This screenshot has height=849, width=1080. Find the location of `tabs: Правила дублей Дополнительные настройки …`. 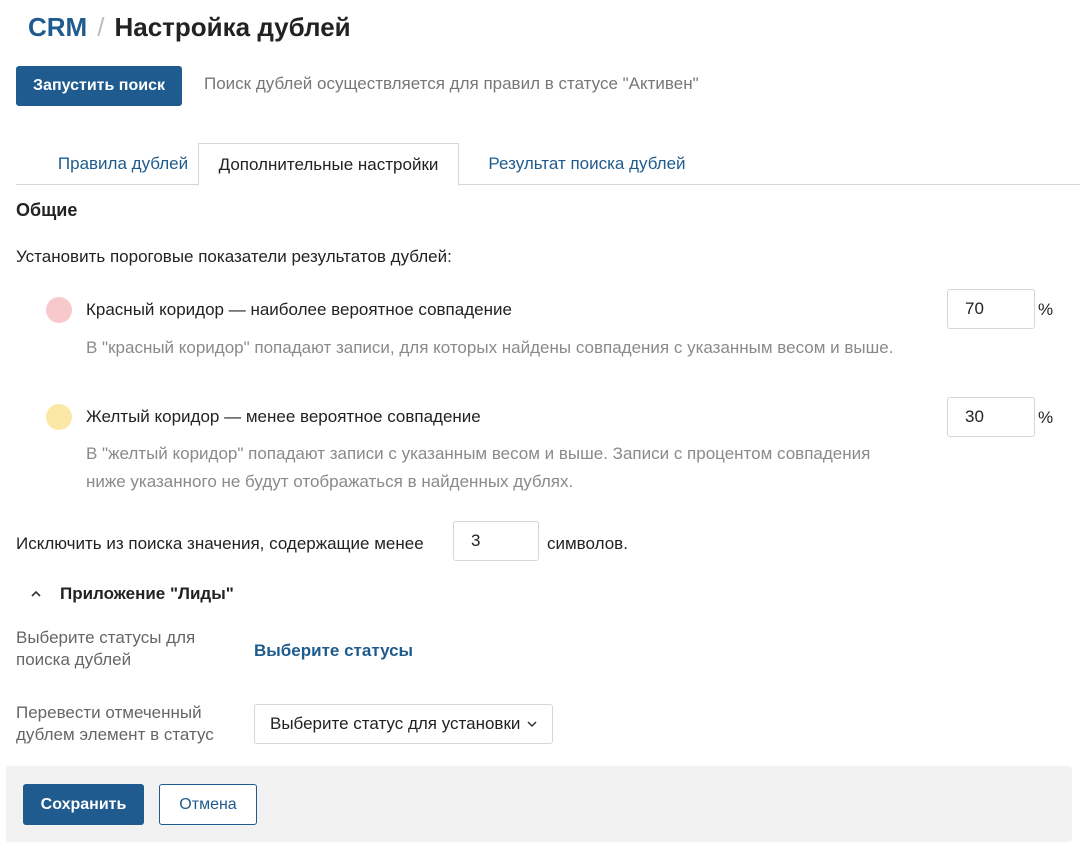

tabs: Правила дублей Дополнительные настройки … is located at coordinates (548, 164).